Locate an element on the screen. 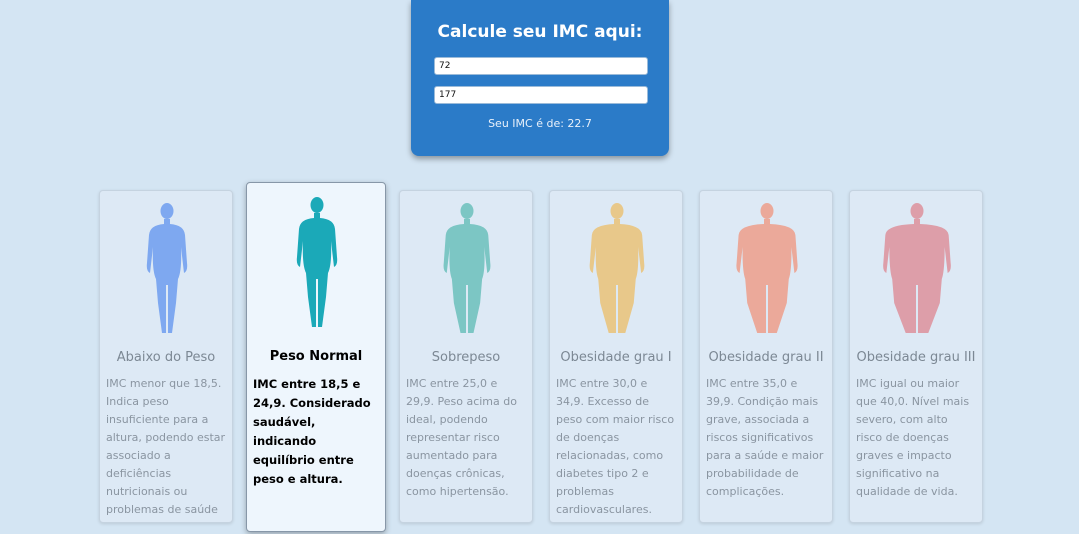 This screenshot has width=1079, height=534. category-title: Obesidade grau II is located at coordinates (766, 357).